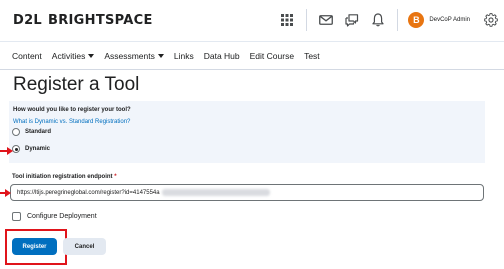  Describe the element at coordinates (62, 216) in the screenshot. I see `configure-deployment-label: Configure Deployment` at that location.